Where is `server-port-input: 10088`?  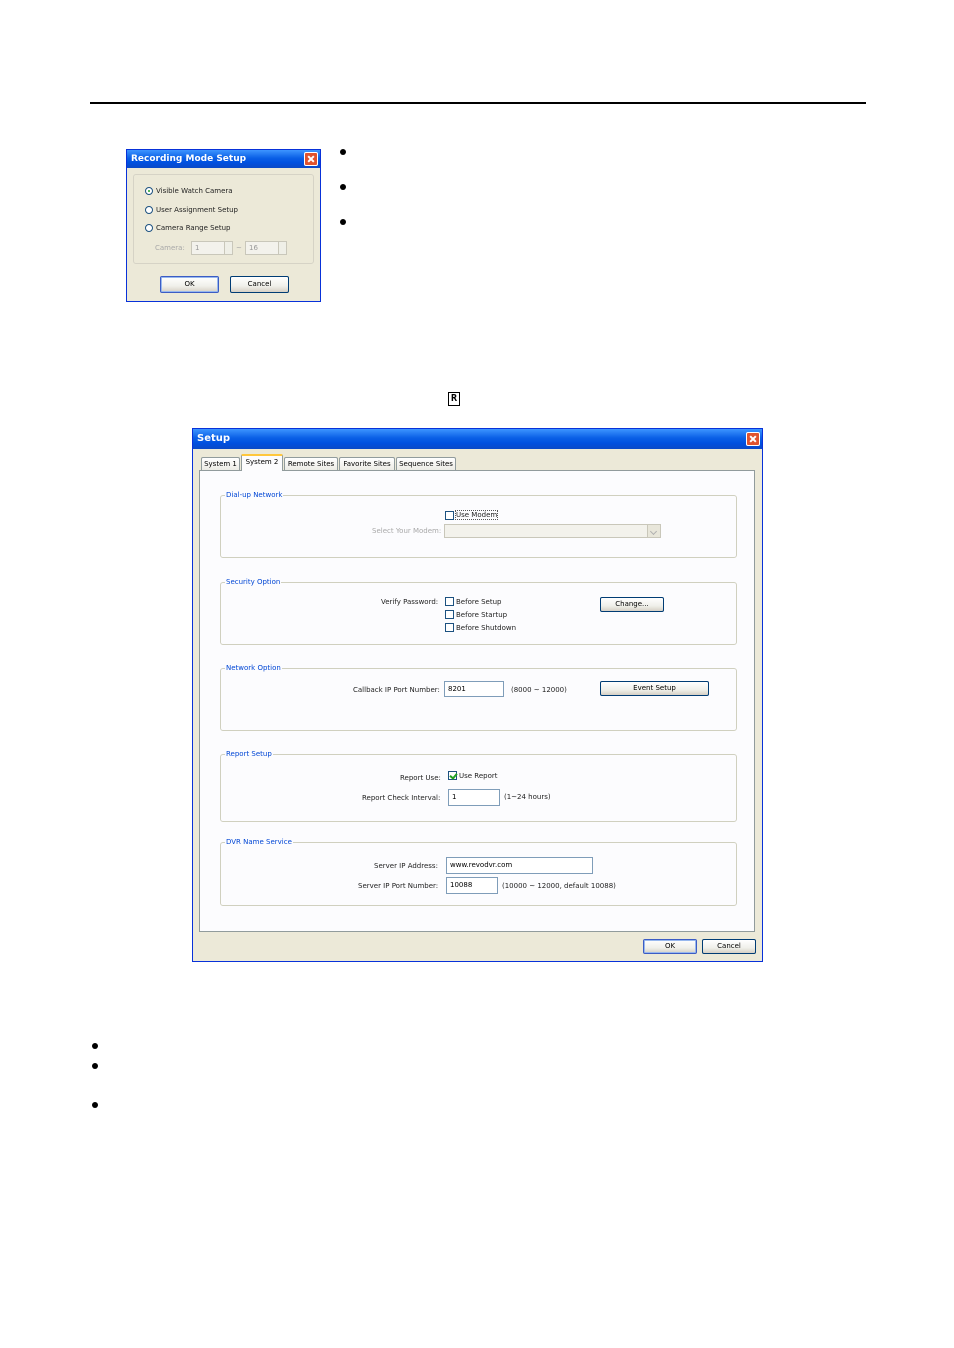 server-port-input: 10088 is located at coordinates (472, 885).